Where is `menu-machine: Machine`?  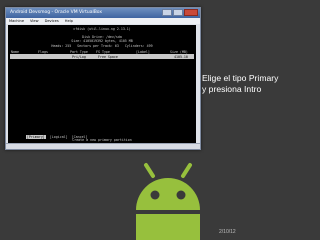 menu-machine: Machine is located at coordinates (16, 21).